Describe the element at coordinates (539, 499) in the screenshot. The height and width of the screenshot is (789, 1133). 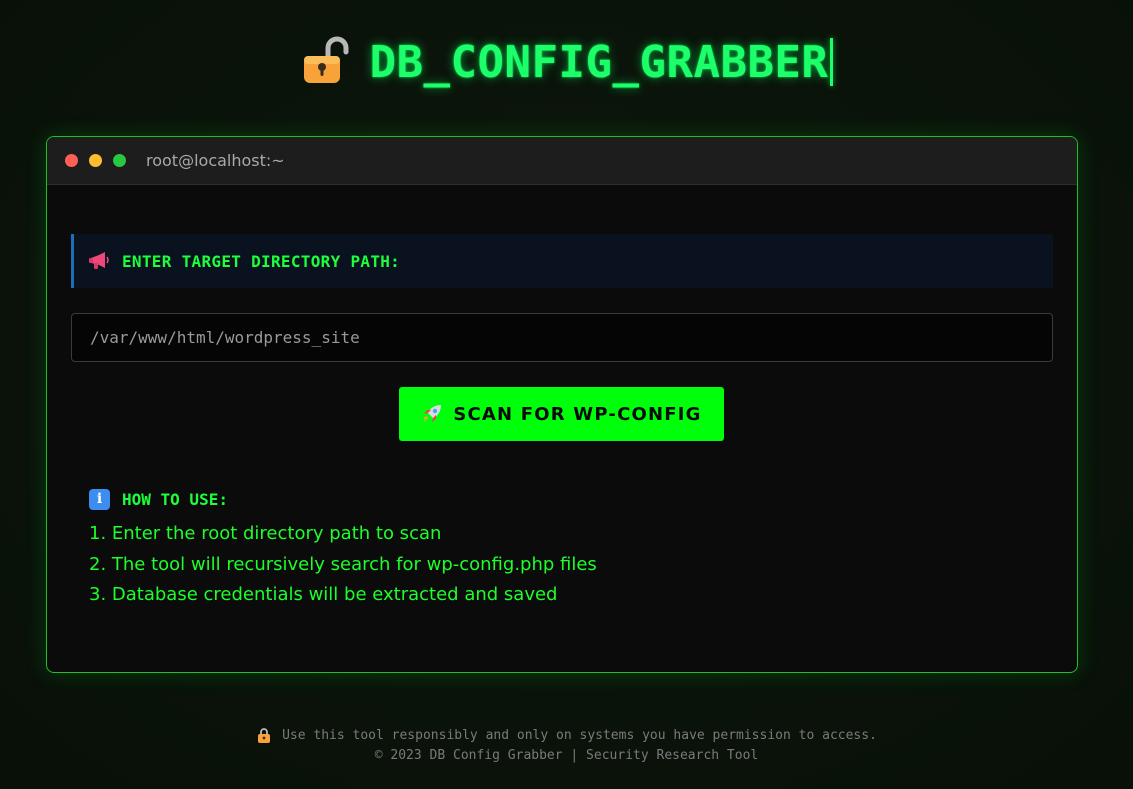
I see `how-to-use-heading: i HOW TO USE:` at that location.